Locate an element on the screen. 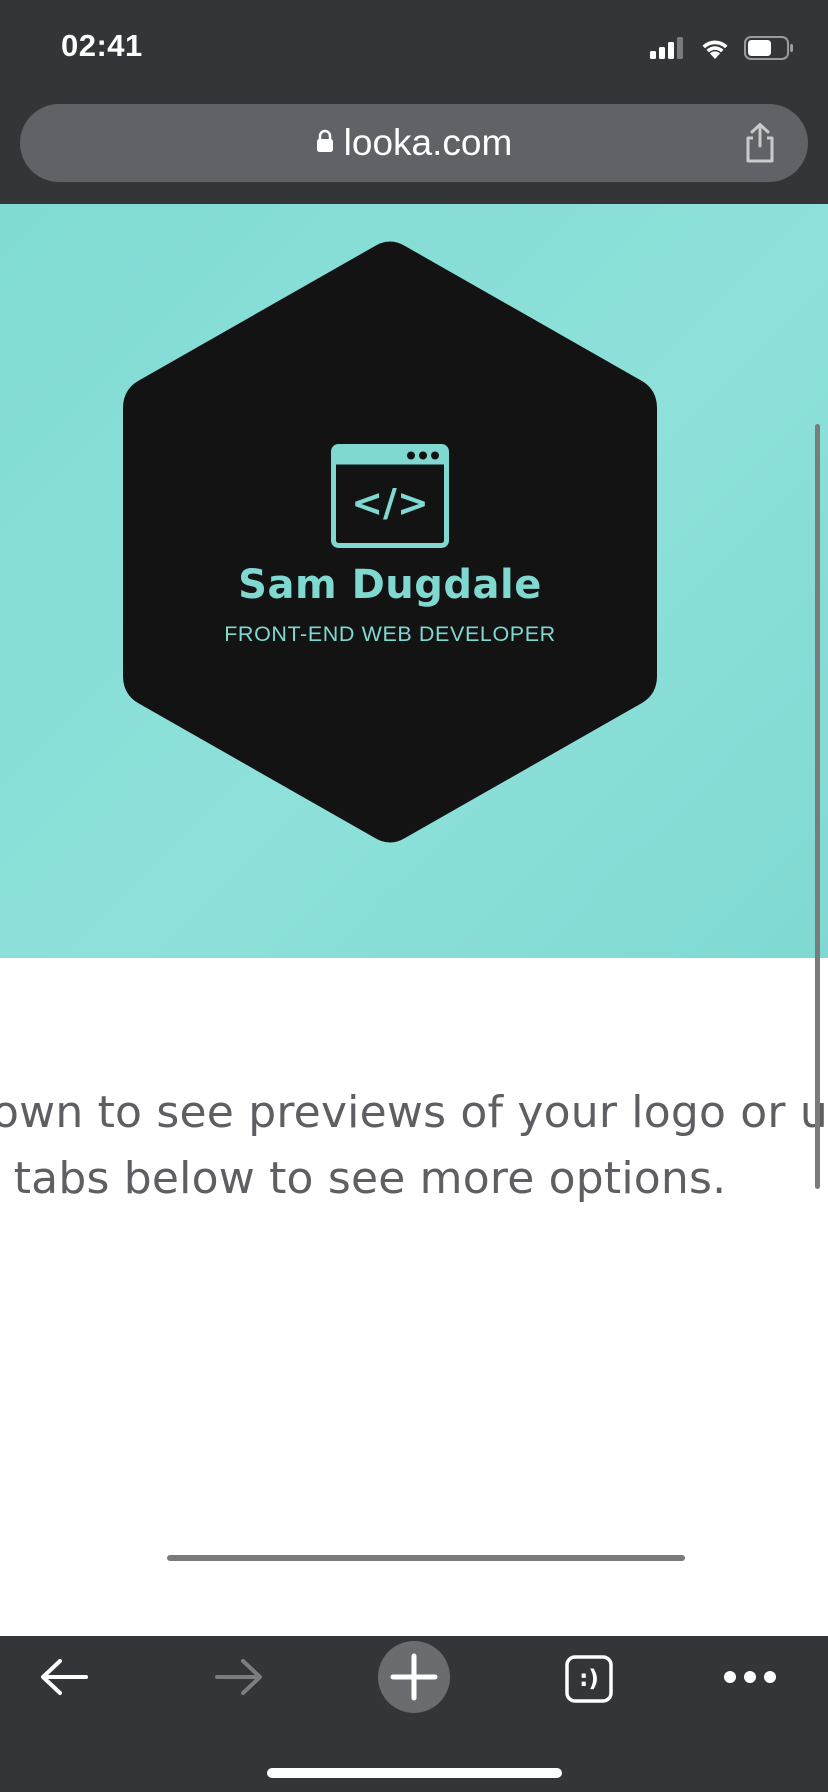 This screenshot has width=828, height=1792. forward-arrow-icon is located at coordinates (239, 1679).